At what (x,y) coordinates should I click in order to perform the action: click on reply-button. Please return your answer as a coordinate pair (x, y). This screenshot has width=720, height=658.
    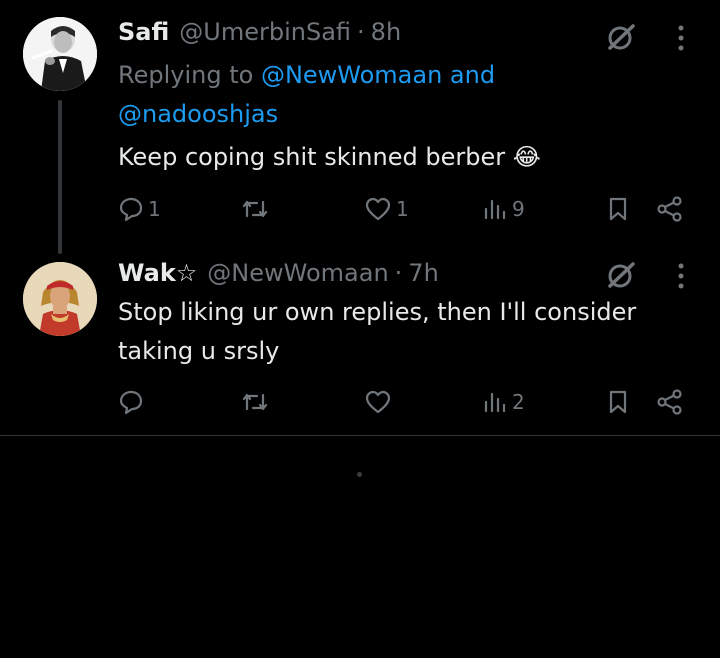
    Looking at the image, I should click on (133, 402).